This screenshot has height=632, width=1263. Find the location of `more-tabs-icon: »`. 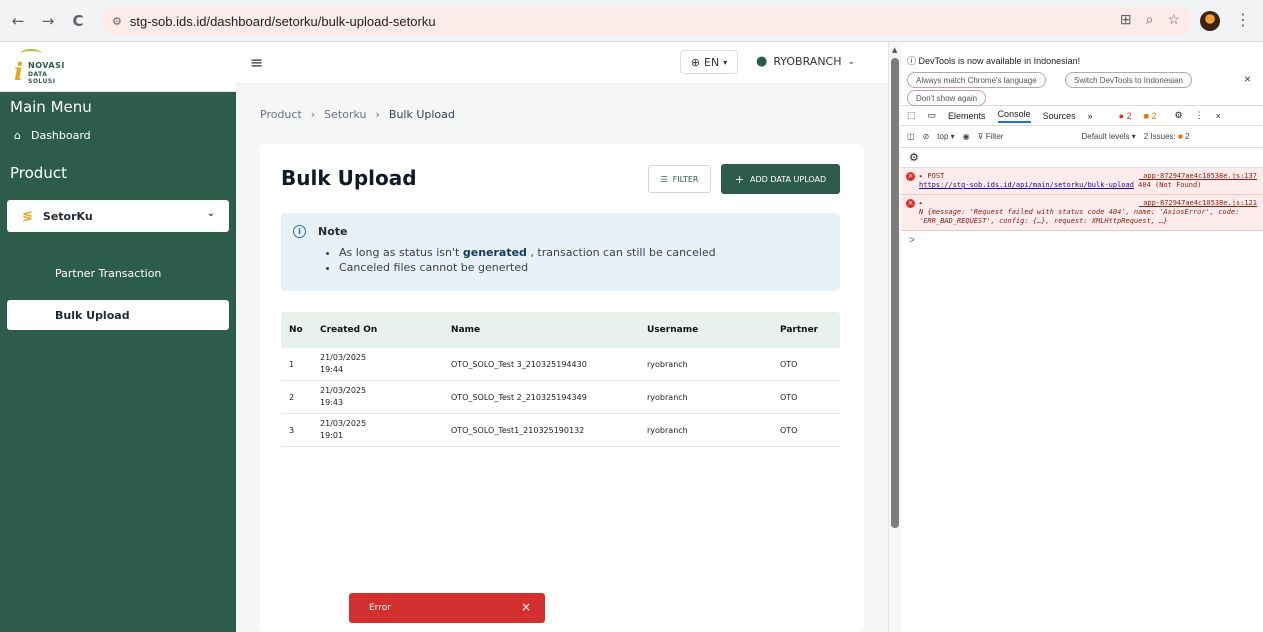

more-tabs-icon: » is located at coordinates (1090, 116).